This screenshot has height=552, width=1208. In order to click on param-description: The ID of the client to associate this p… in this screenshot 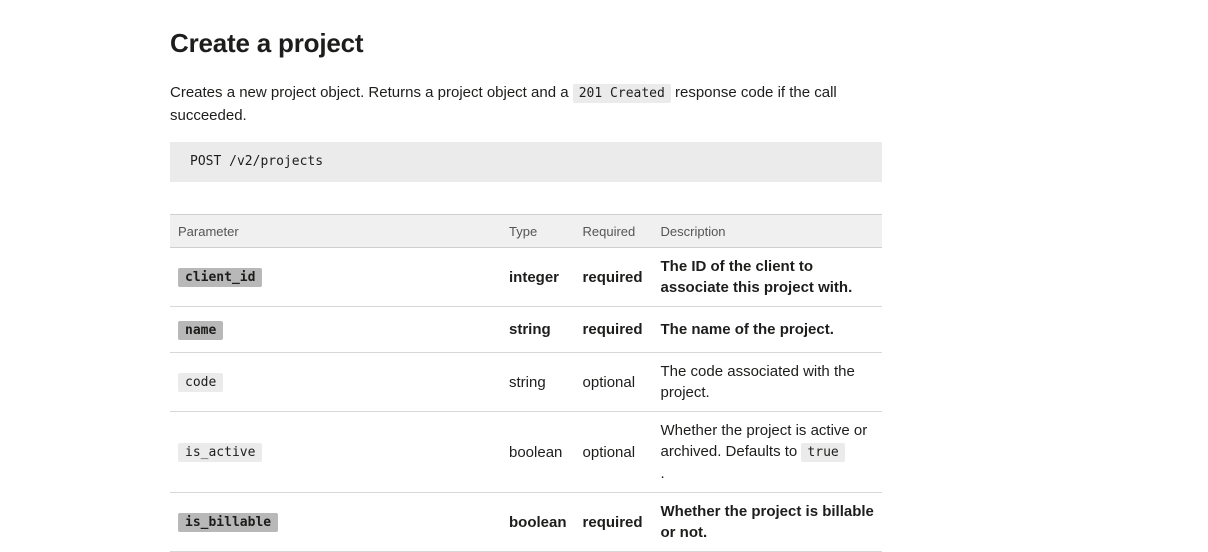, I will do `click(767, 277)`.